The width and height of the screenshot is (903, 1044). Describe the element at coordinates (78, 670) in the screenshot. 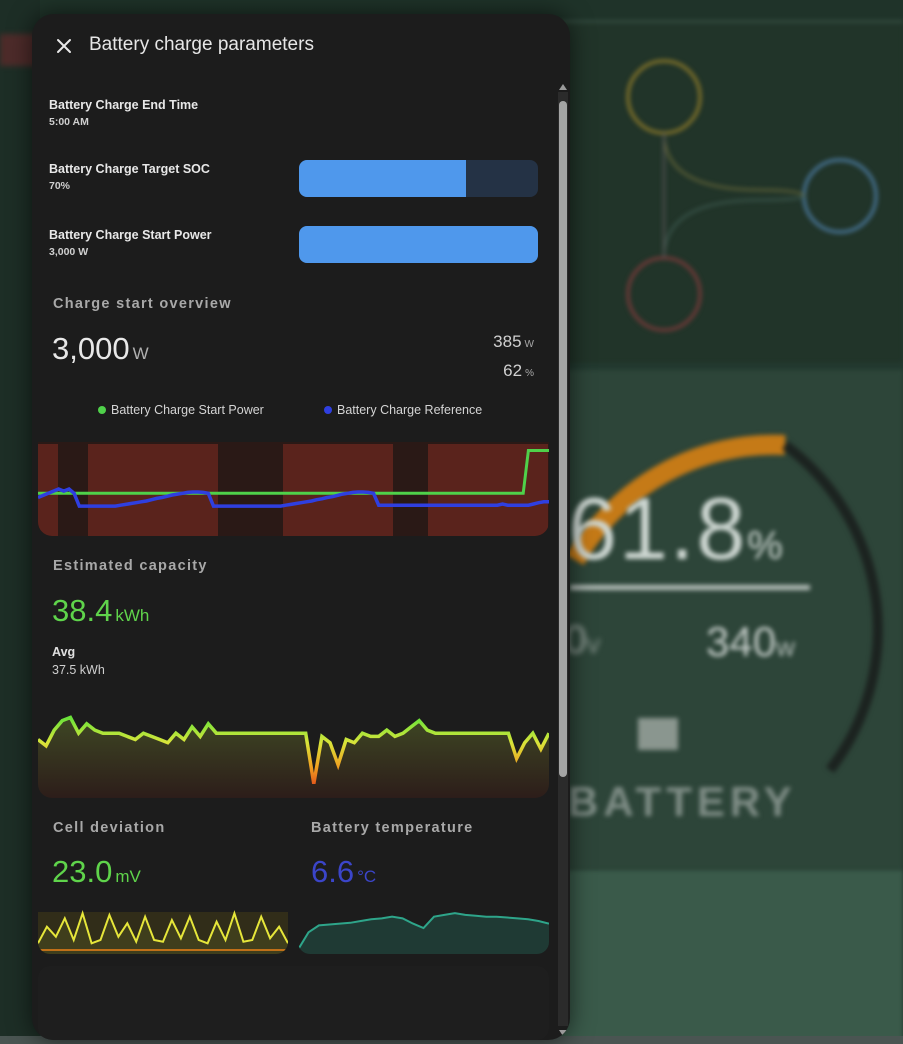

I see `avg-value: 37.5 kWh` at that location.